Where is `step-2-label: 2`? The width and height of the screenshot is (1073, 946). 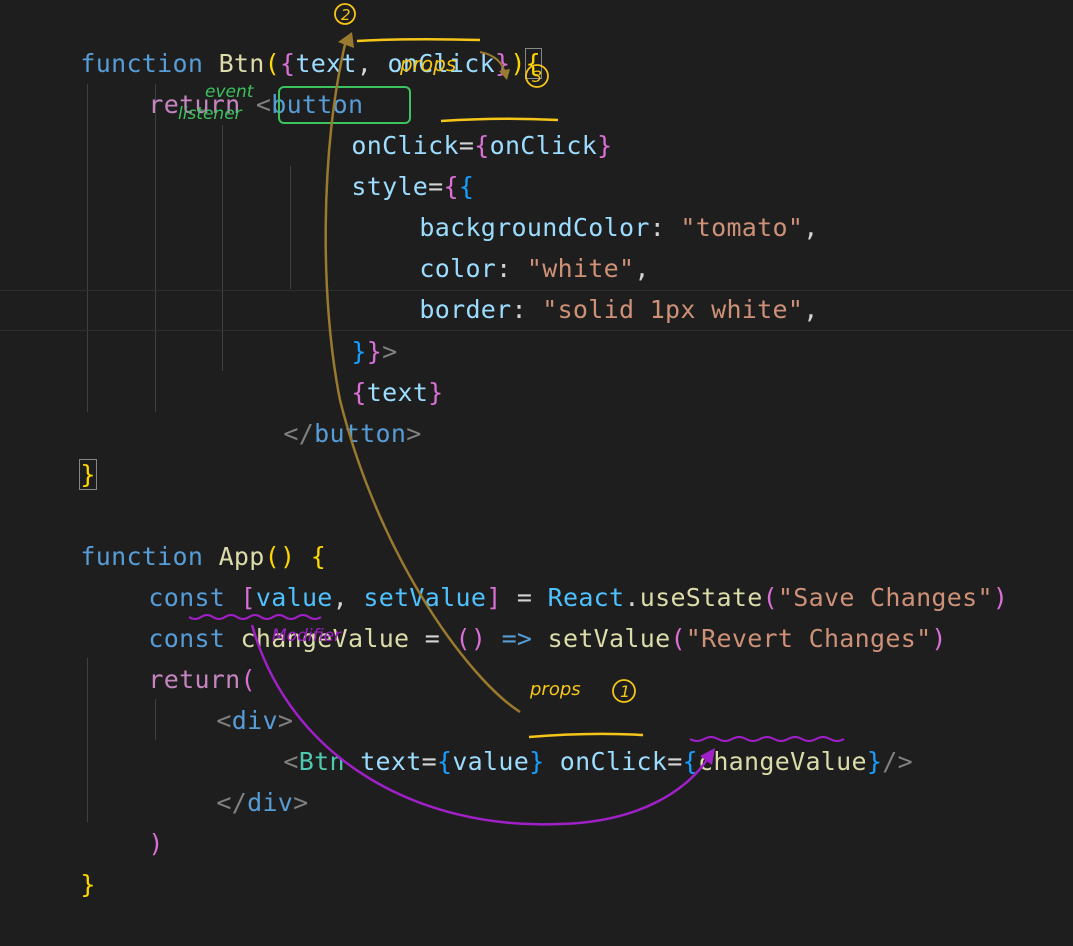 step-2-label: 2 is located at coordinates (346, 15).